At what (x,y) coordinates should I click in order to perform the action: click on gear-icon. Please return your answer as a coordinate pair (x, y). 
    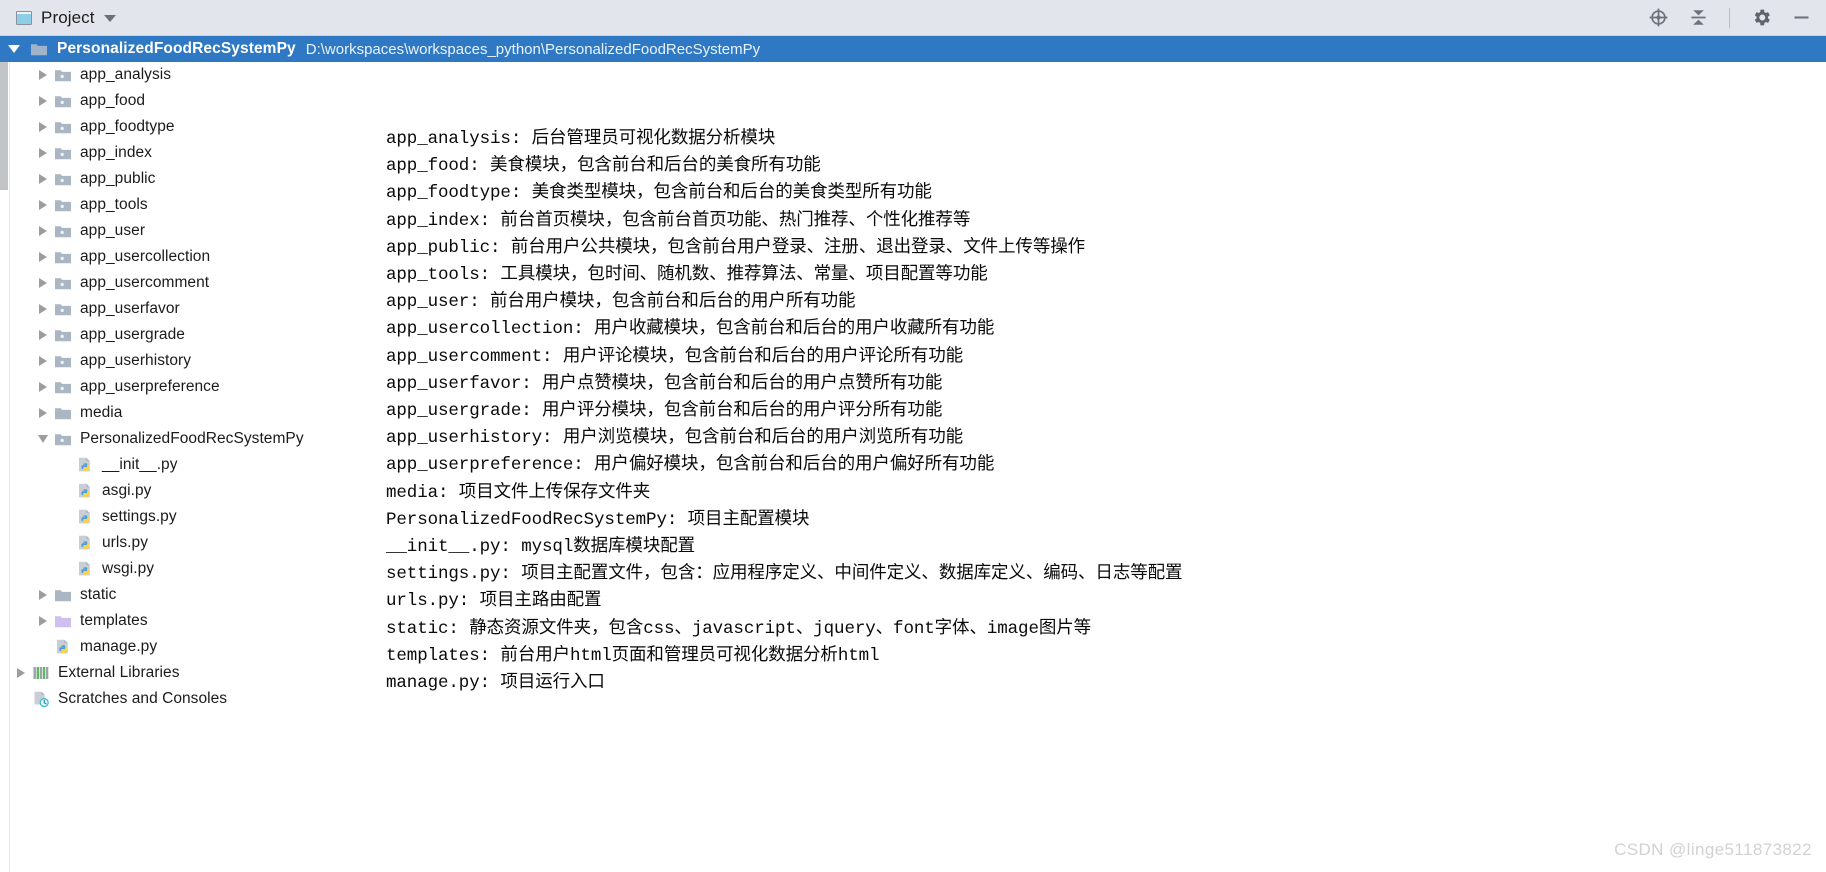
    Looking at the image, I should click on (1761, 18).